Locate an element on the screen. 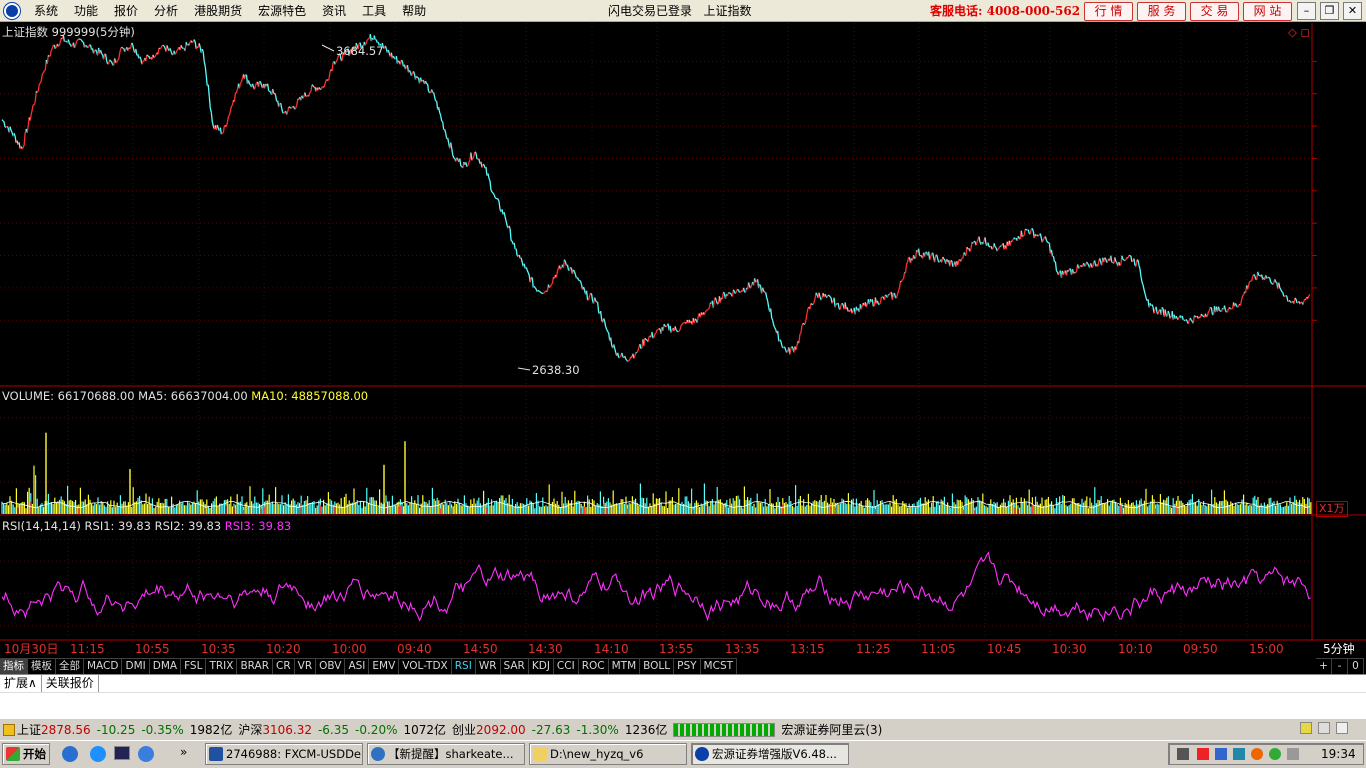  ticker-icon is located at coordinates (9, 729).